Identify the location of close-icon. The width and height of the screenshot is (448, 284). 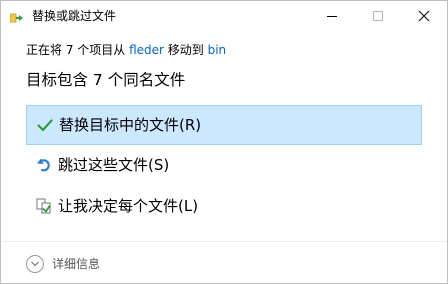
(424, 16).